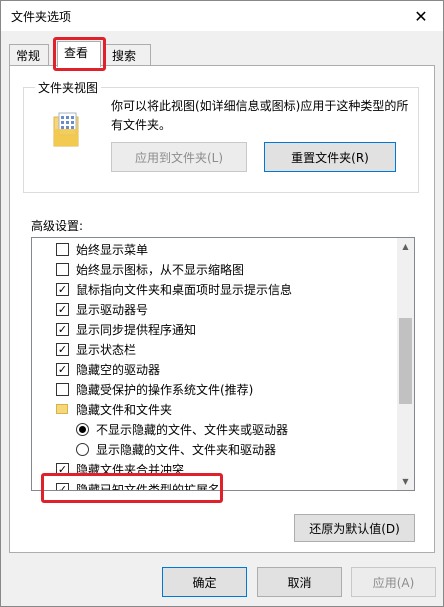 The image size is (444, 607). I want to click on tab-general: 常规, so click(29, 55).